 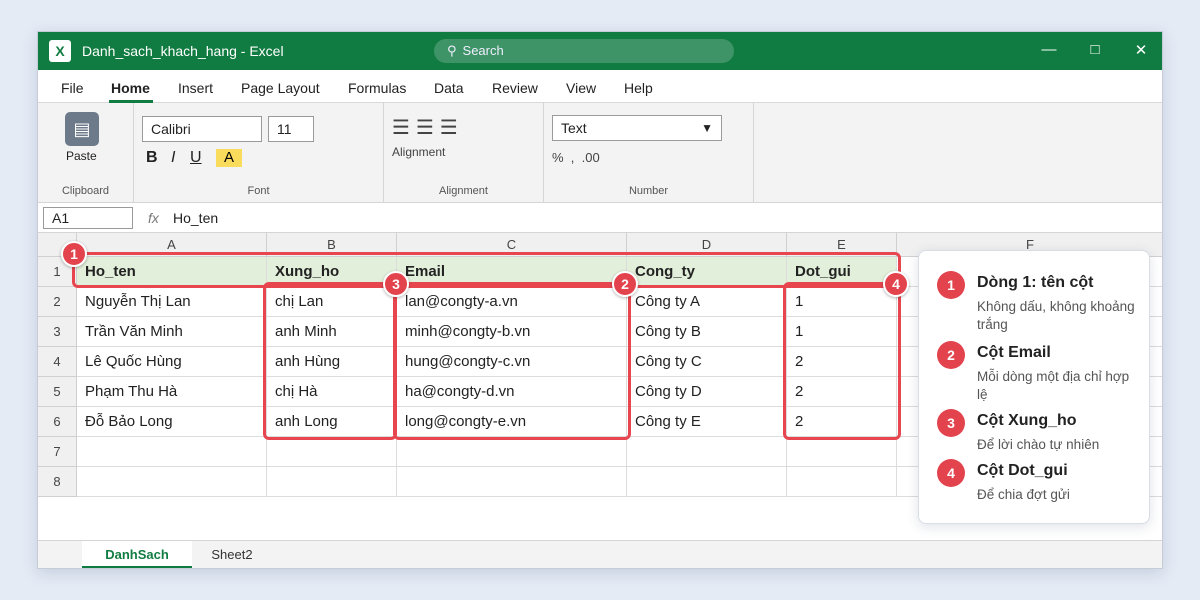 I want to click on row-header-6: 6, so click(x=57, y=422).